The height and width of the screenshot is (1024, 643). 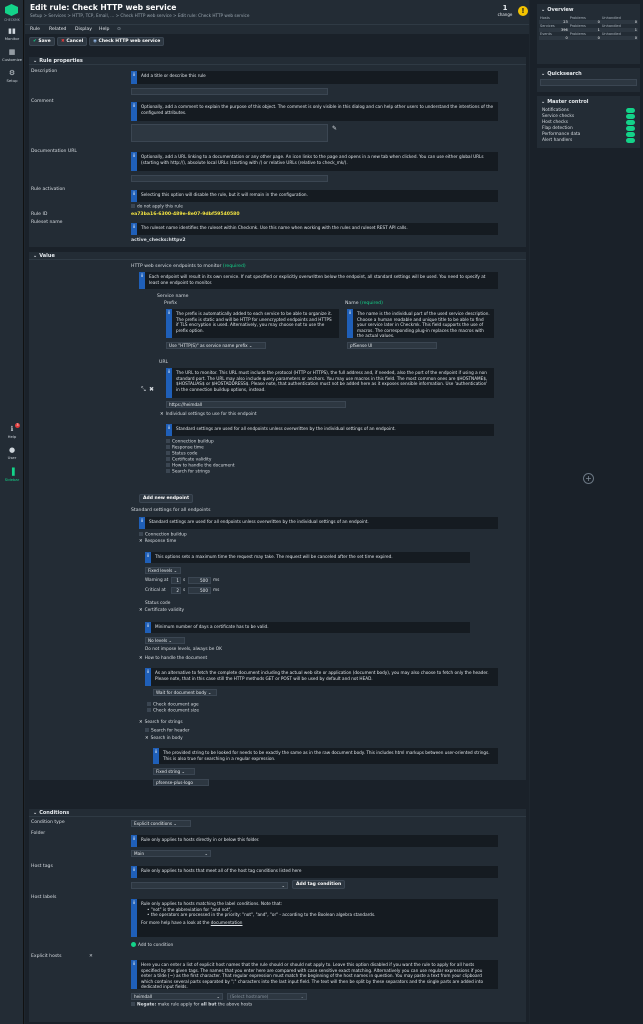 I want to click on warning-ms-unit: ms, so click(x=216, y=580).